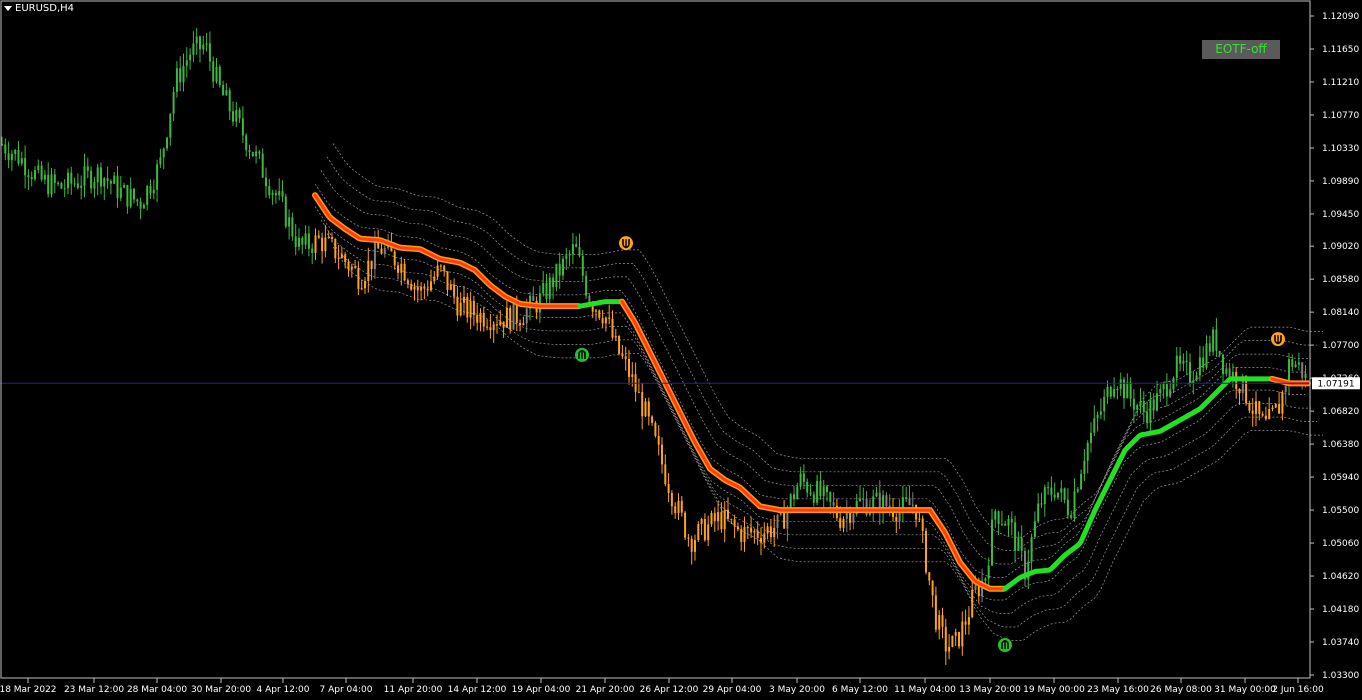 Image resolution: width=1362 pixels, height=700 pixels. Describe the element at coordinates (477, 690) in the screenshot. I see `x-tick-label: 14 Apr 12:00` at that location.